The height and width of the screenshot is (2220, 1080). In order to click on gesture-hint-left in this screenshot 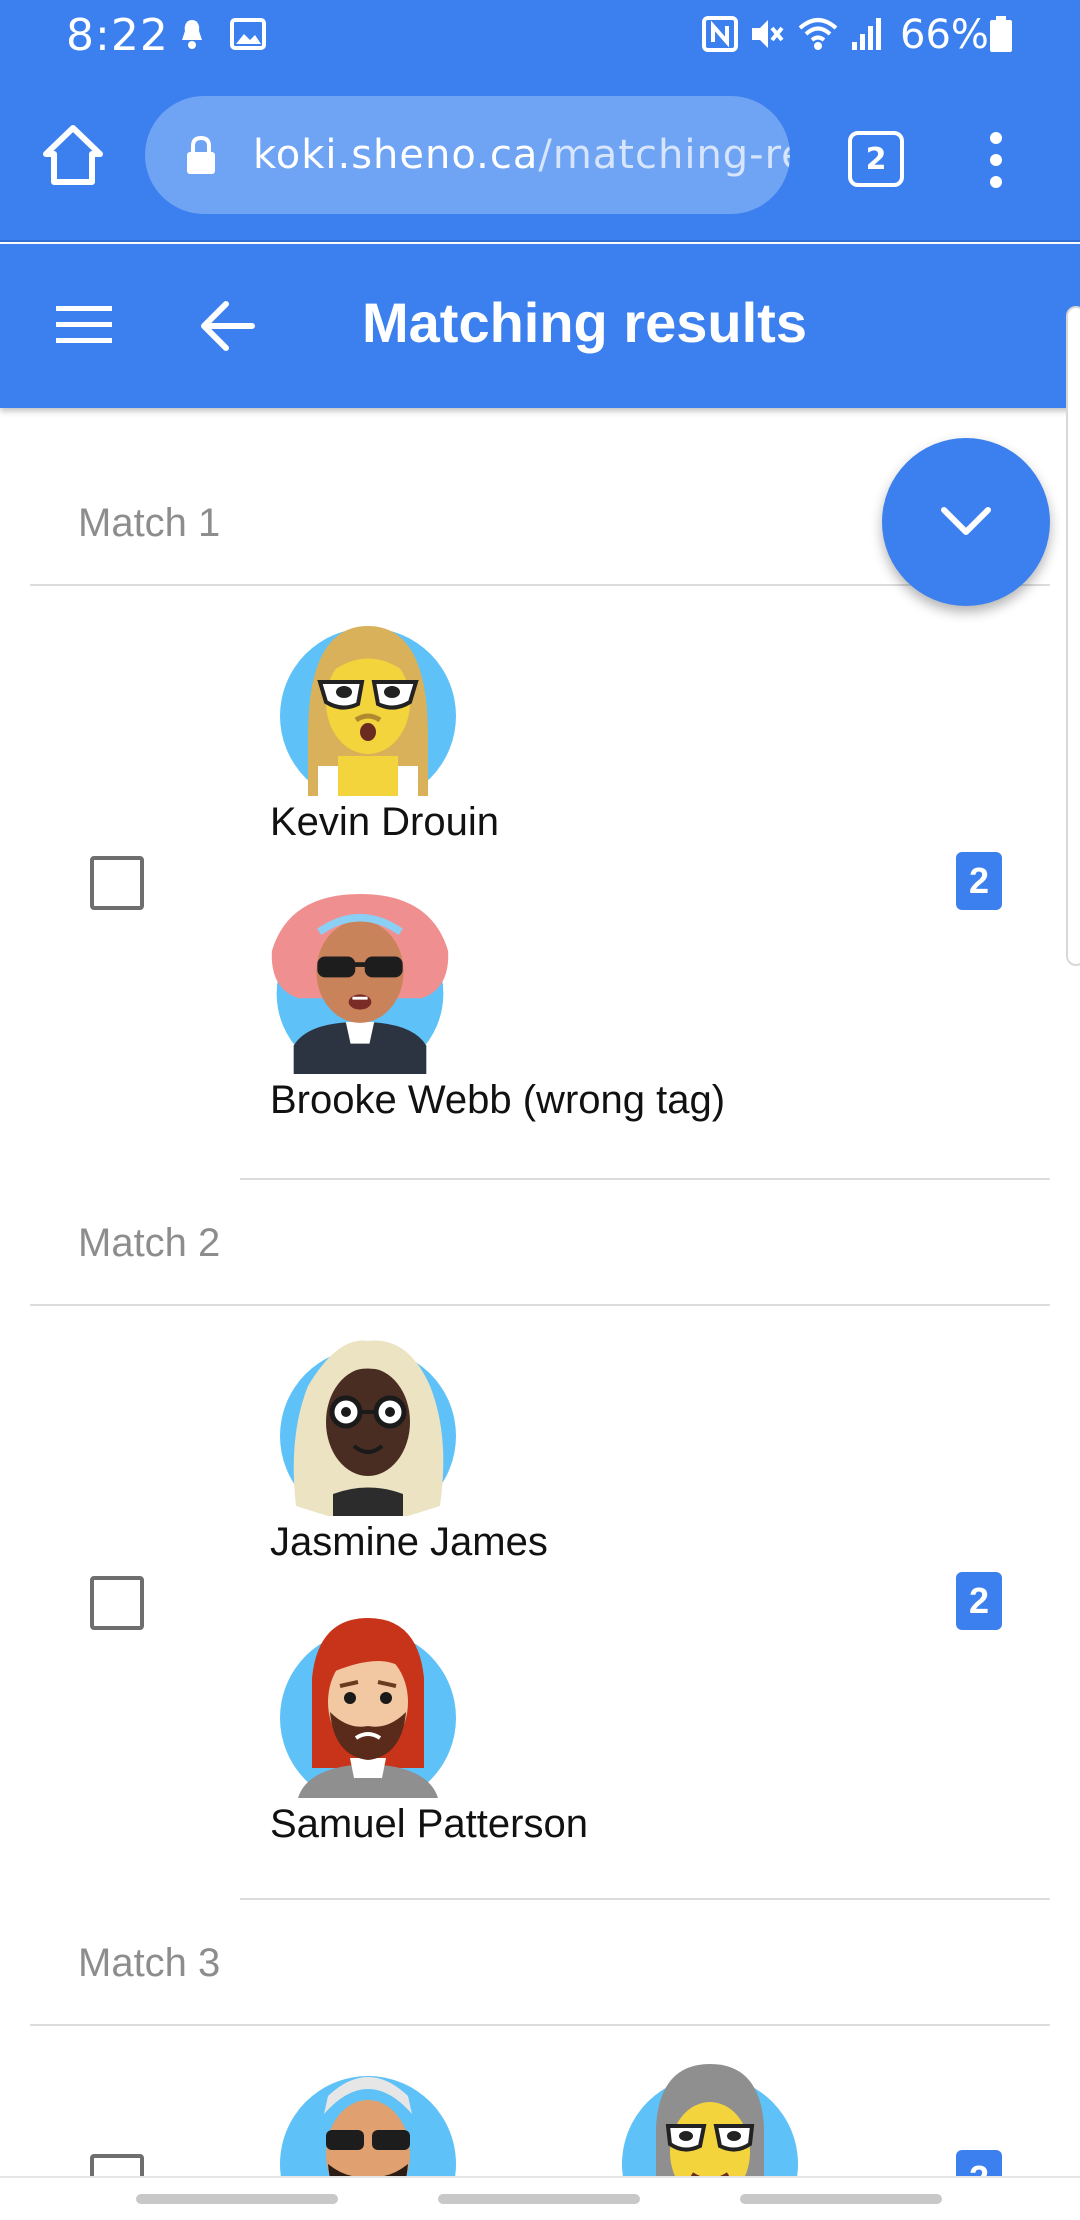, I will do `click(237, 2199)`.